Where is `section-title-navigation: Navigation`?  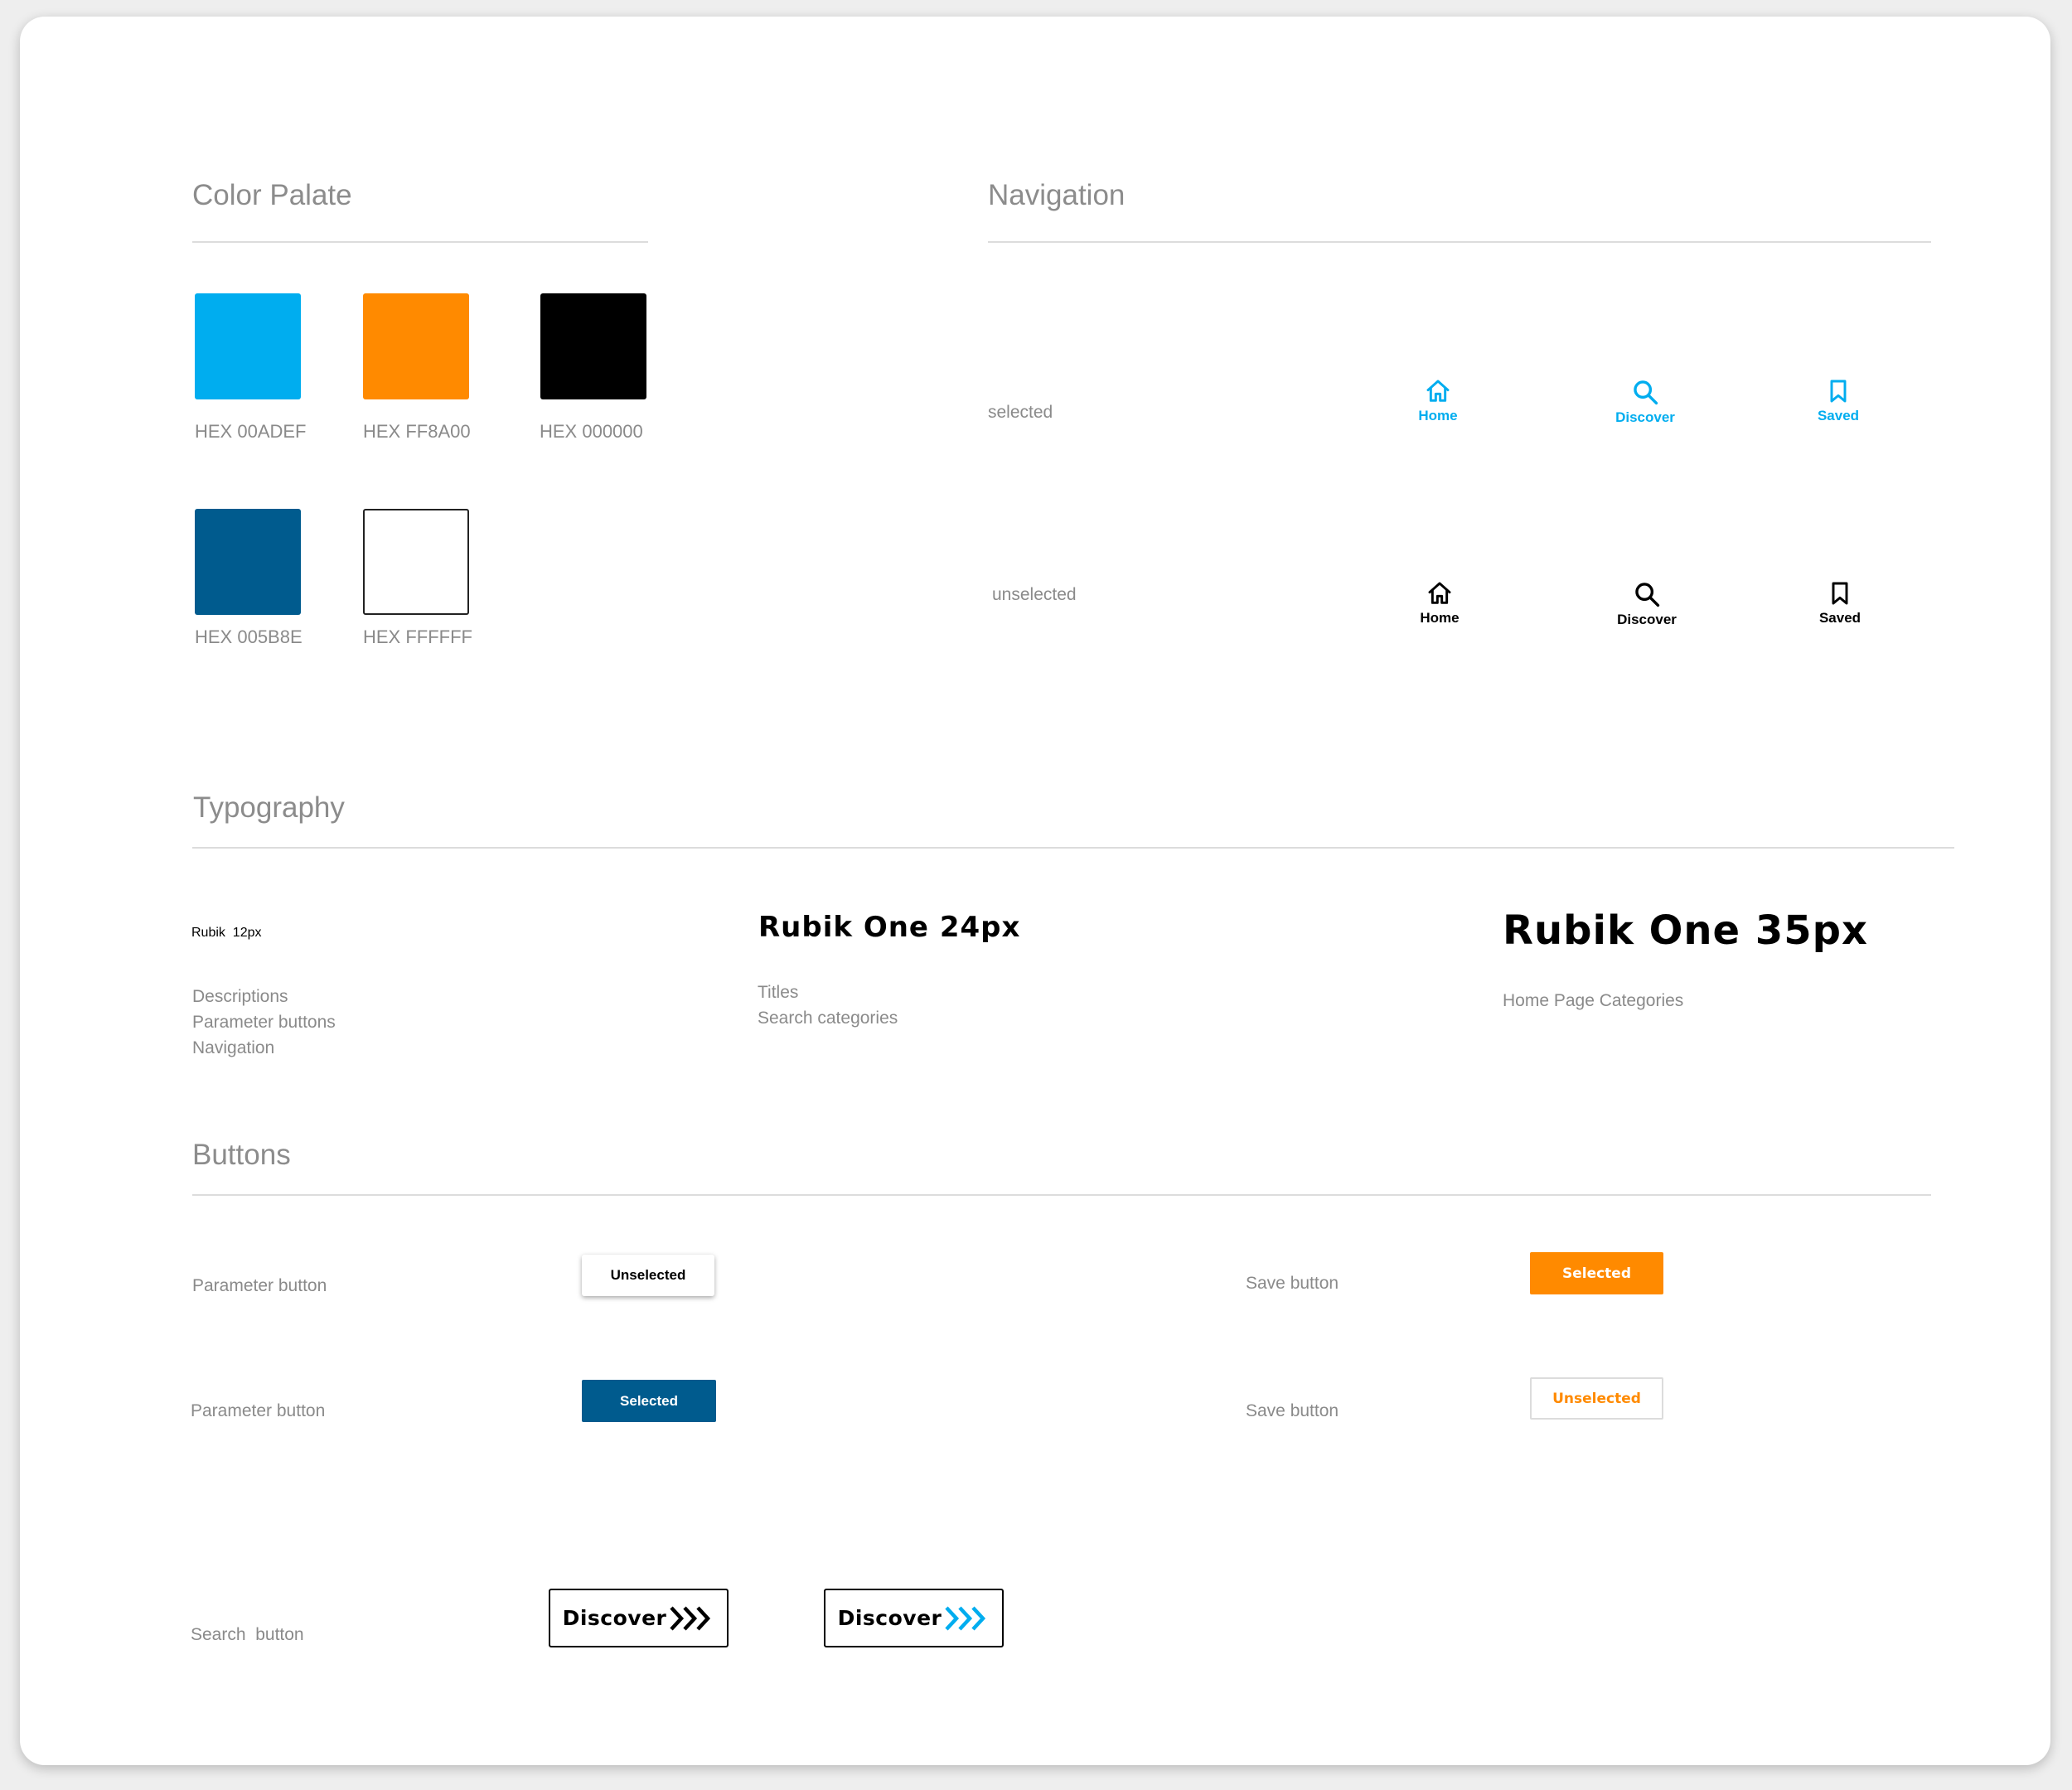 section-title-navigation: Navigation is located at coordinates (1057, 195).